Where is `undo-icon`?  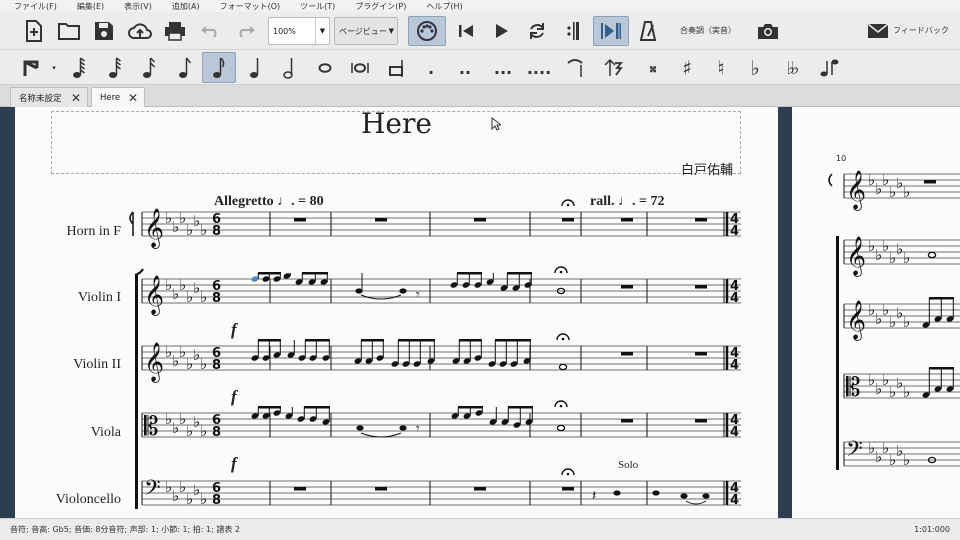 undo-icon is located at coordinates (210, 31).